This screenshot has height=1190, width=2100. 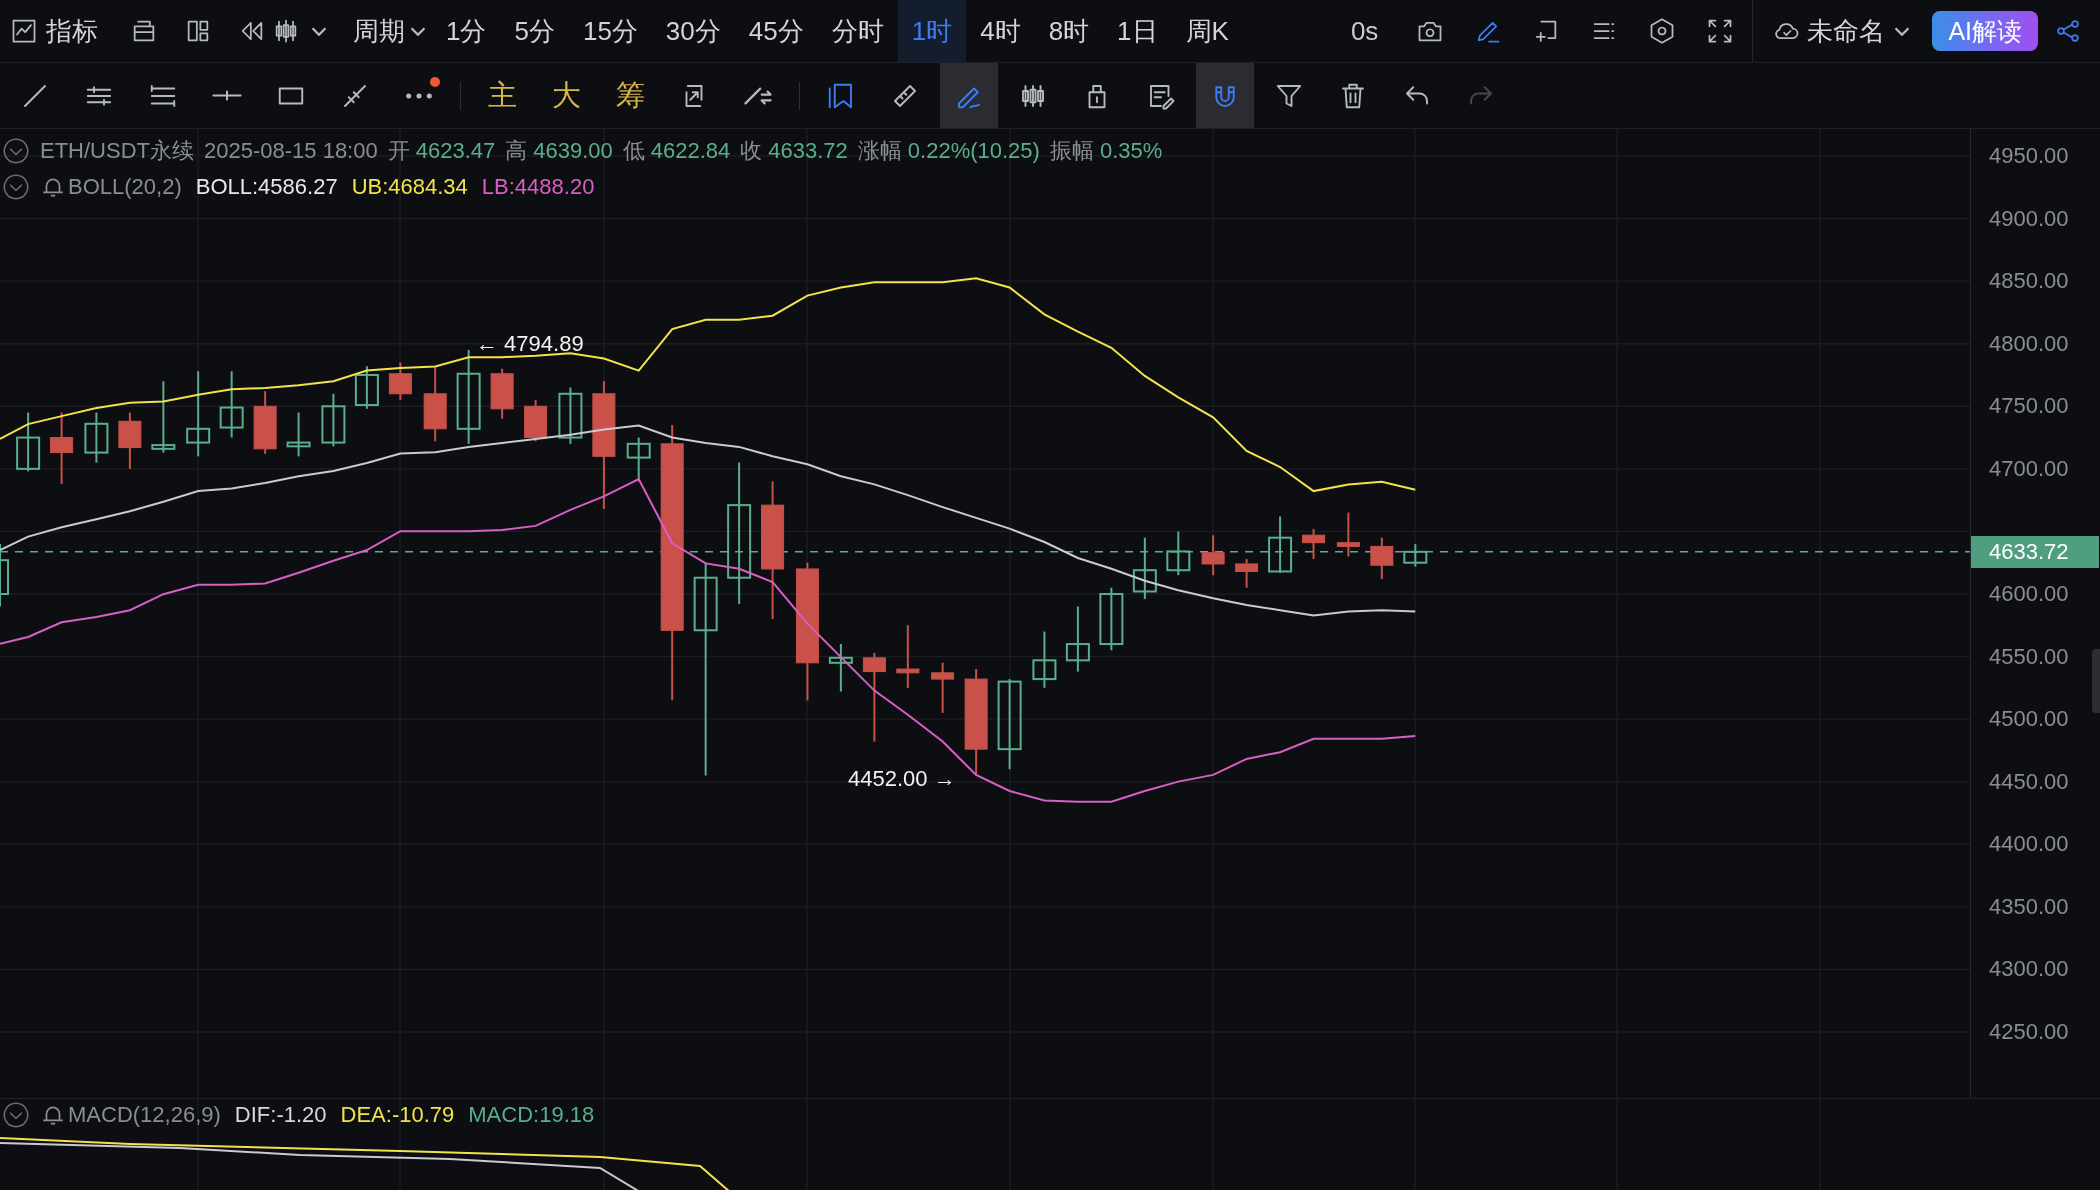 I want to click on share-icon, so click(x=2068, y=31).